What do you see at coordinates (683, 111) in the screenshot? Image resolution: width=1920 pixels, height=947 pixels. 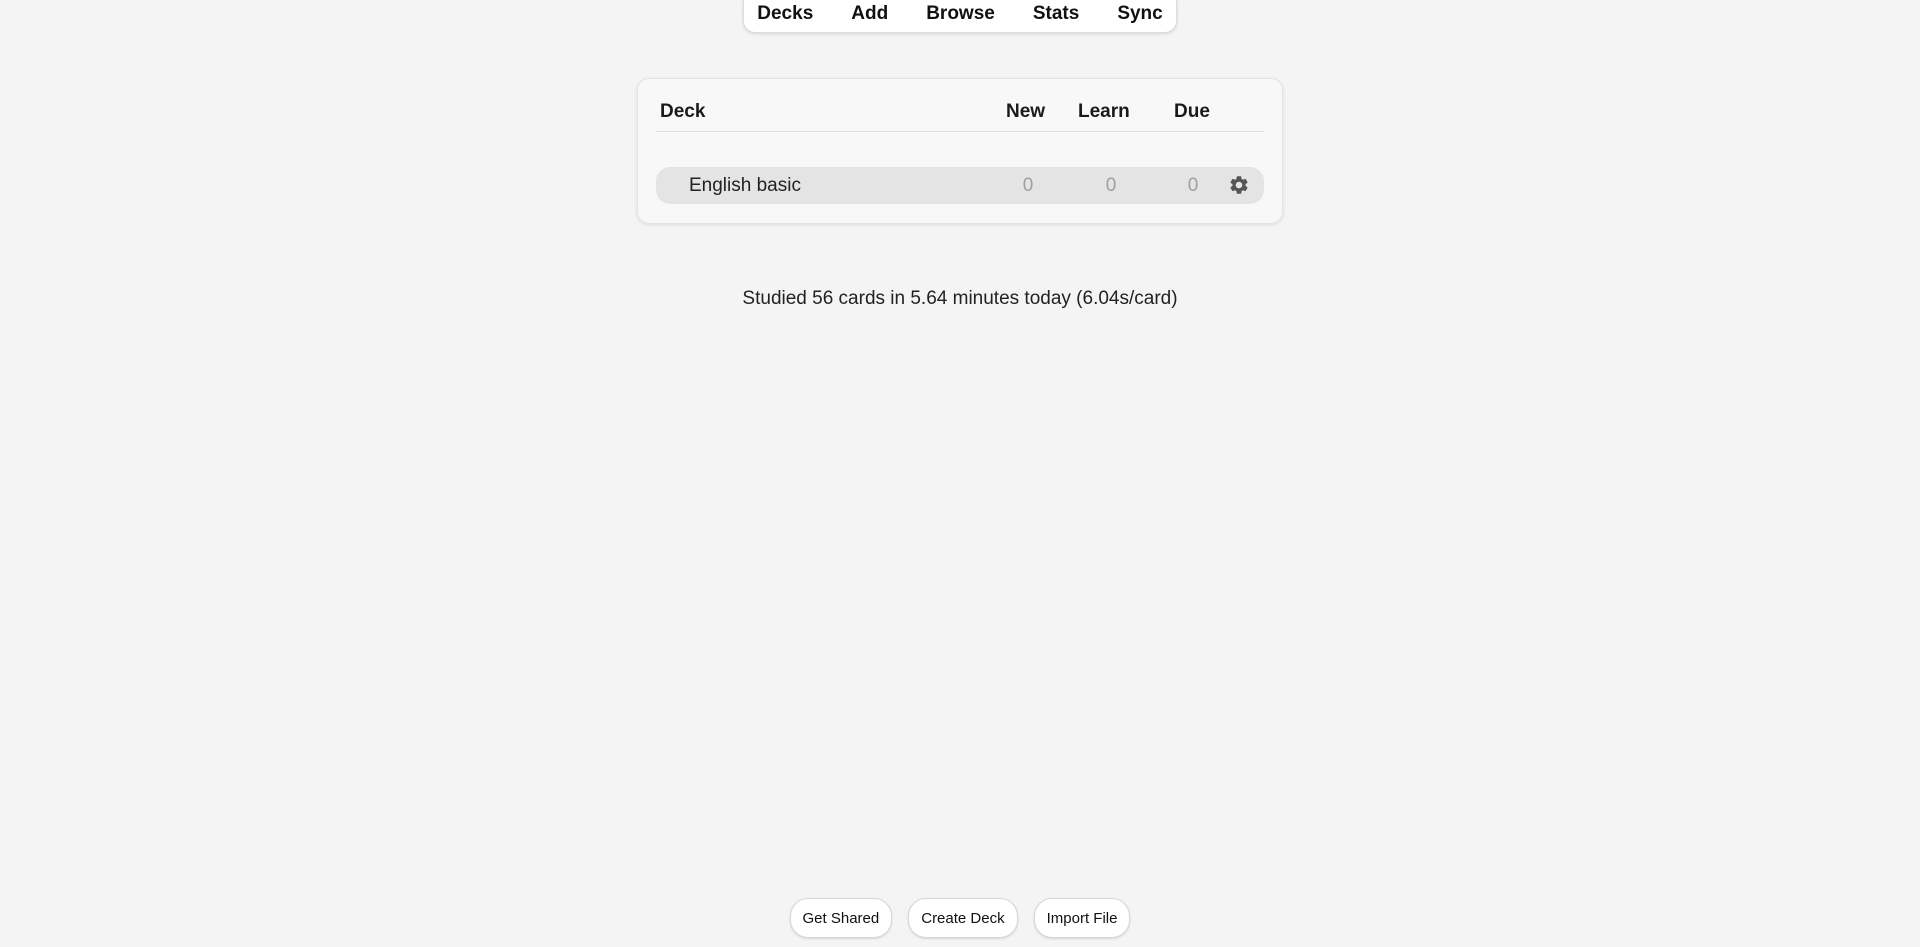 I see `header-deck: Deck` at bounding box center [683, 111].